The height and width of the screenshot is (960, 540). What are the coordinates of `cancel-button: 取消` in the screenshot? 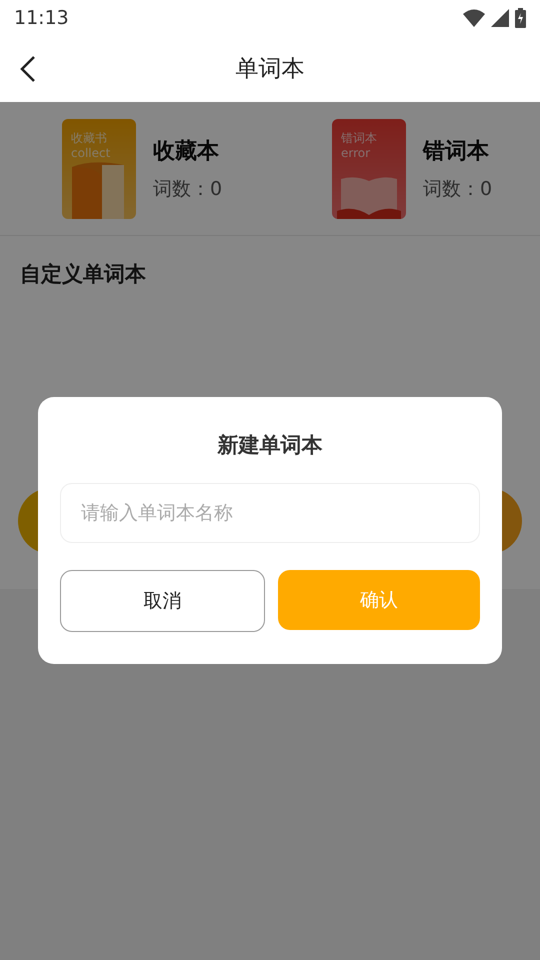 It's located at (162, 601).